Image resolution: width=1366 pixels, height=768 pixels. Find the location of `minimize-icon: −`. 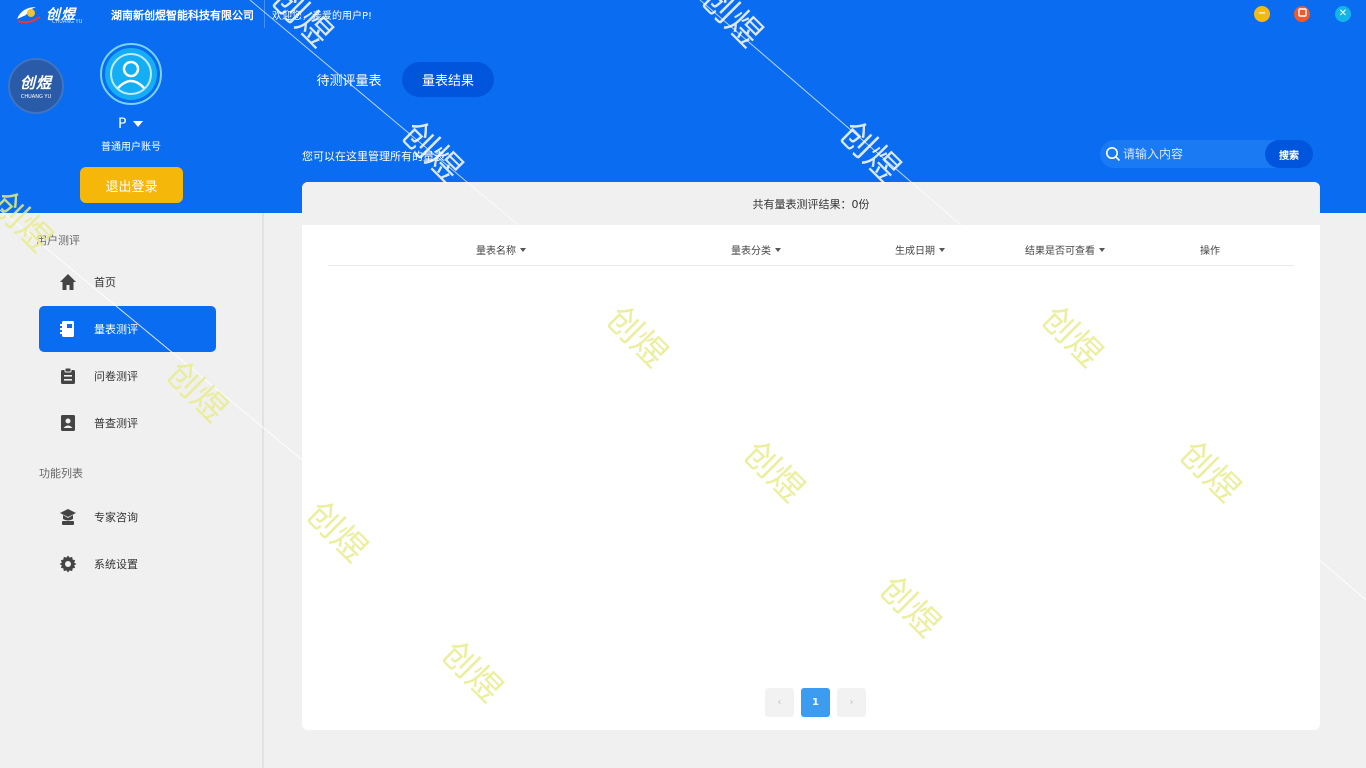

minimize-icon: − is located at coordinates (1262, 13).